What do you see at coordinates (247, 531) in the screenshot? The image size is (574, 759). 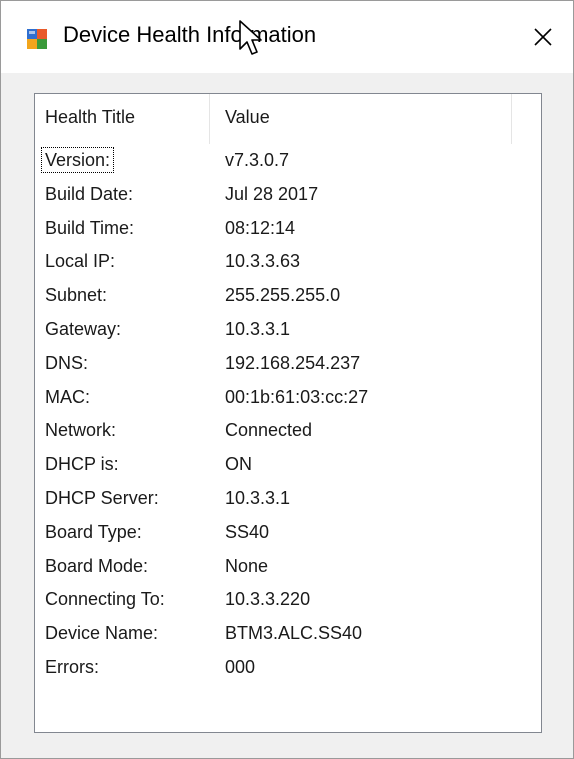 I see `health-value: SS40` at bounding box center [247, 531].